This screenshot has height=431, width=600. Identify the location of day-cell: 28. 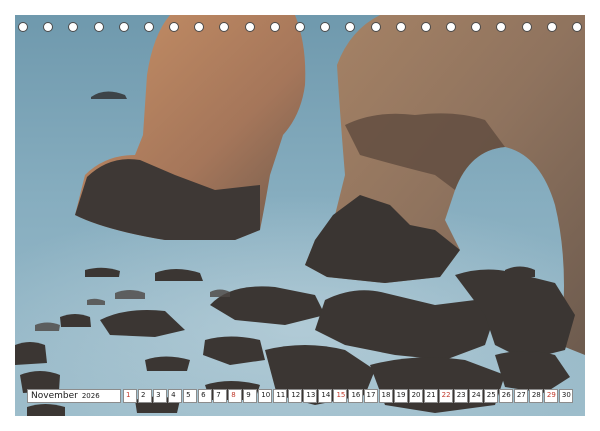
(535, 396).